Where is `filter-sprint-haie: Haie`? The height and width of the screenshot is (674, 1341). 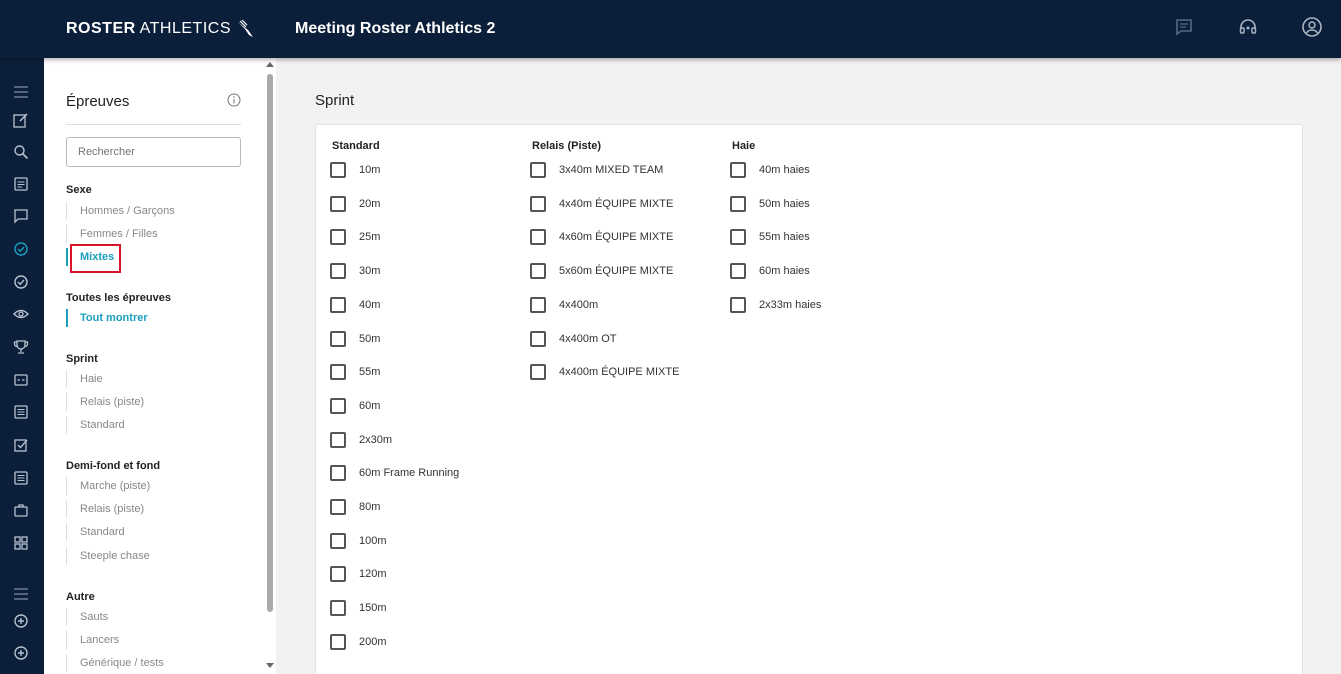 filter-sprint-haie: Haie is located at coordinates (84, 379).